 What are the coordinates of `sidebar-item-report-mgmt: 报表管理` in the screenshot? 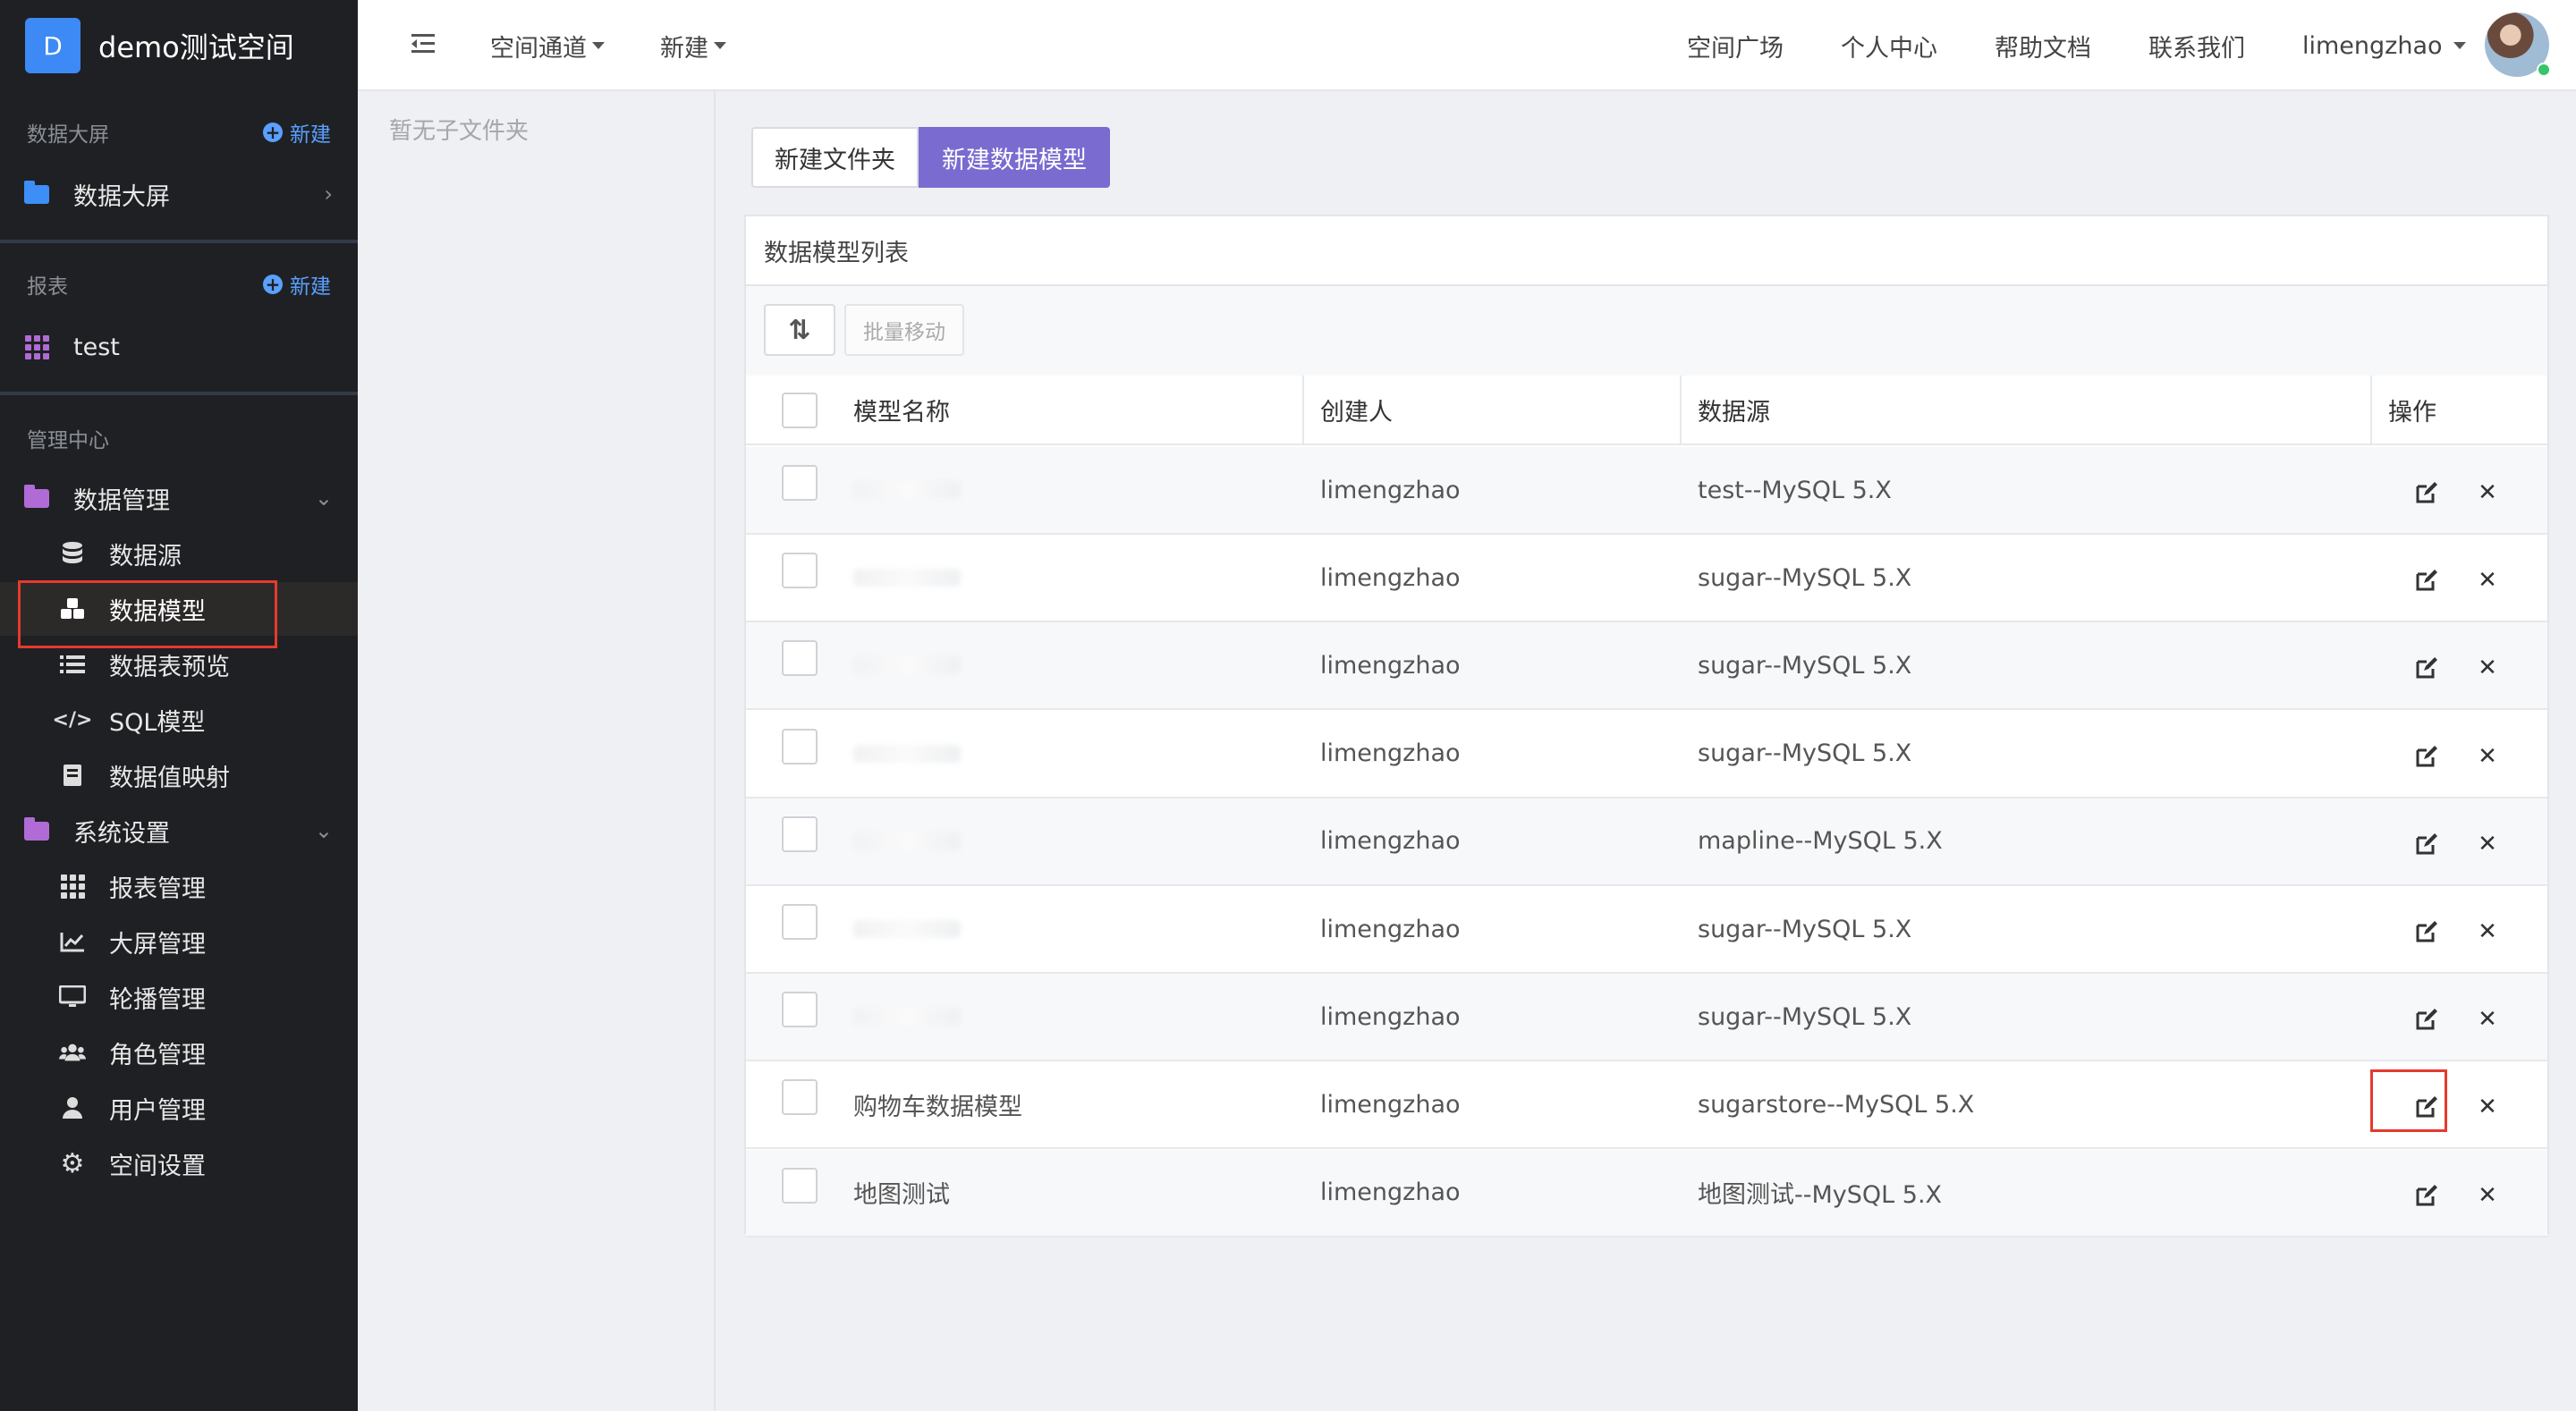 It's located at (179, 886).